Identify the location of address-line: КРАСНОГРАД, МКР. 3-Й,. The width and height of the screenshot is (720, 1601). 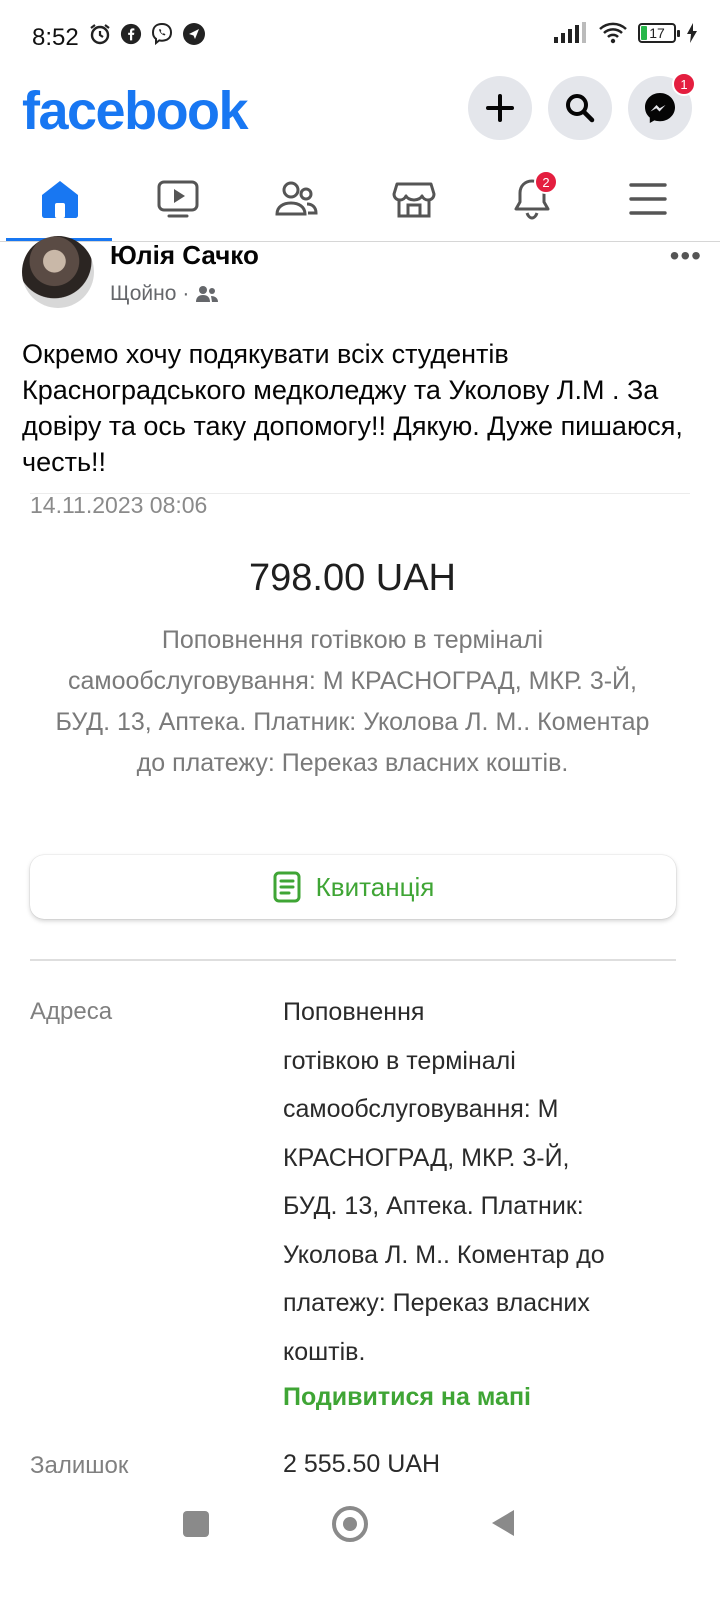
(426, 1157).